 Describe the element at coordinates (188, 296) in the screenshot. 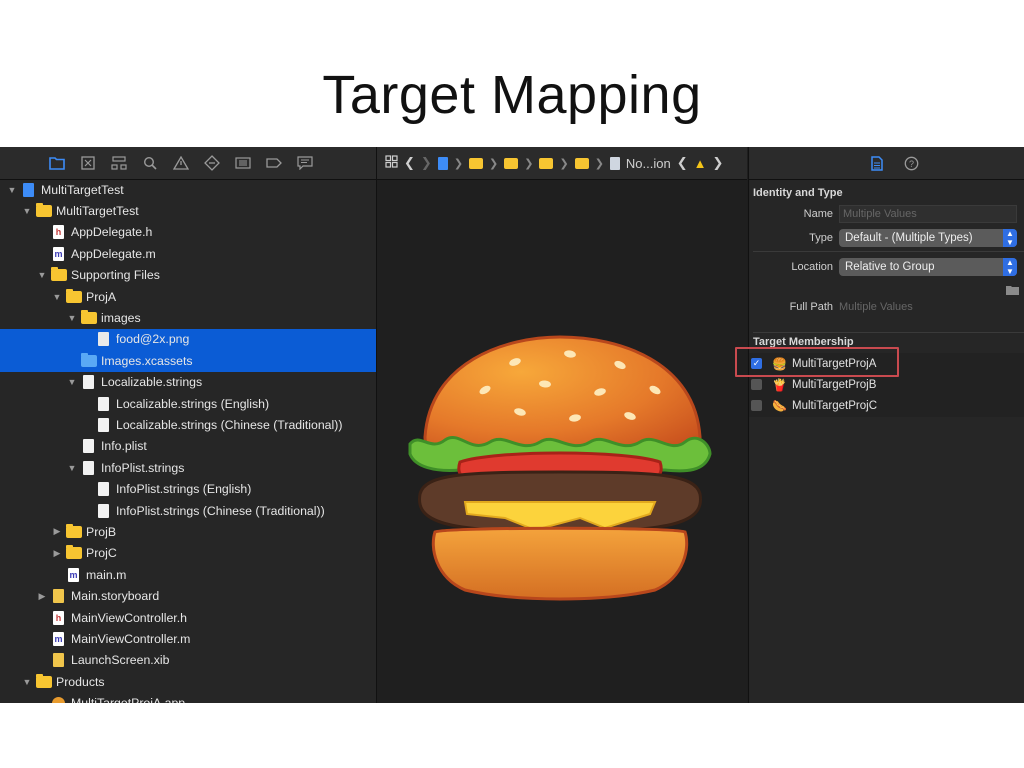

I see `tree-row: ▼ ProjA` at that location.